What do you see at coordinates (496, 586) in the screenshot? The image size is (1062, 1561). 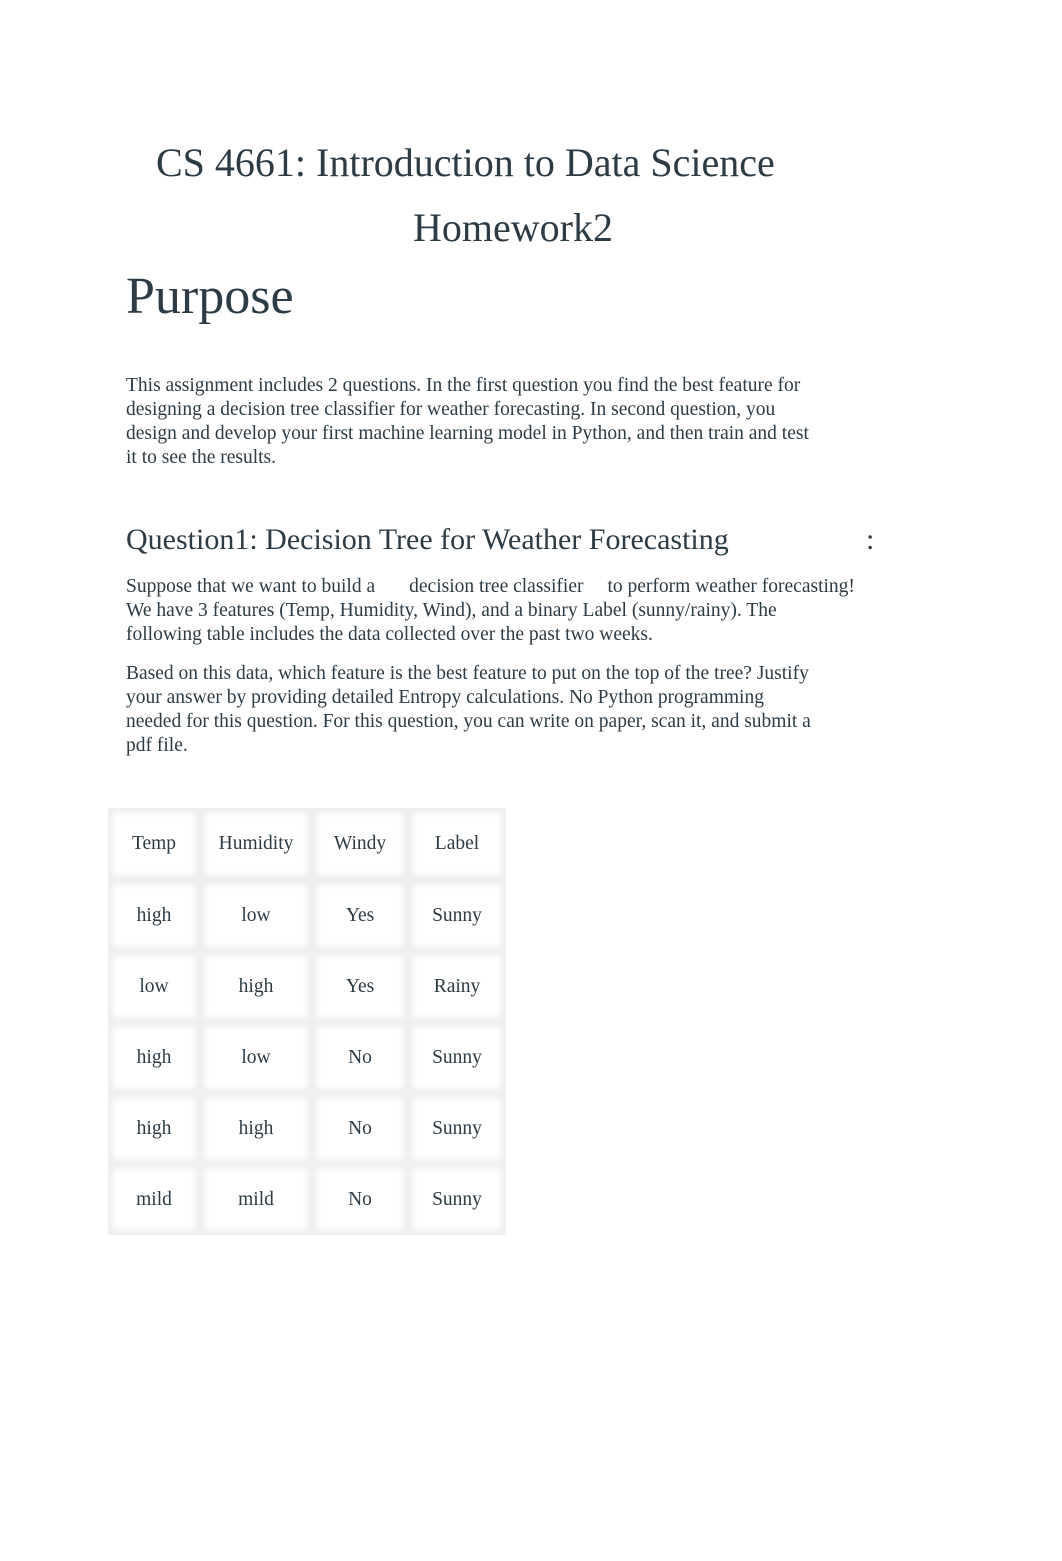 I see `intro-term: decision tree classifier` at bounding box center [496, 586].